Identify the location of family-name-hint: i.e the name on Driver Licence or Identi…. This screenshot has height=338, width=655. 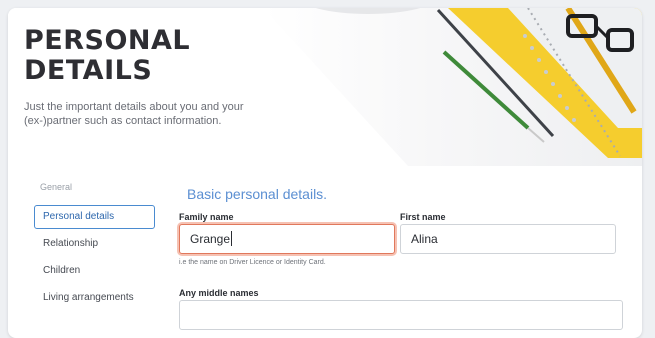
(252, 262).